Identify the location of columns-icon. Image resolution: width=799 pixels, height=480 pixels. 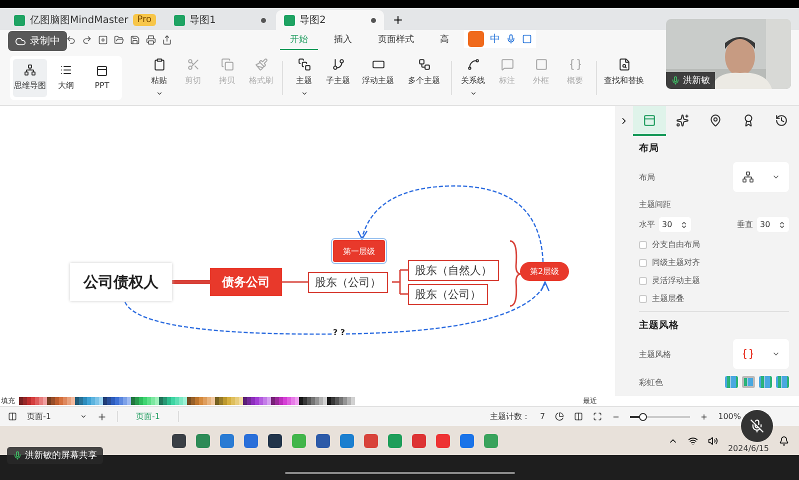
(579, 416).